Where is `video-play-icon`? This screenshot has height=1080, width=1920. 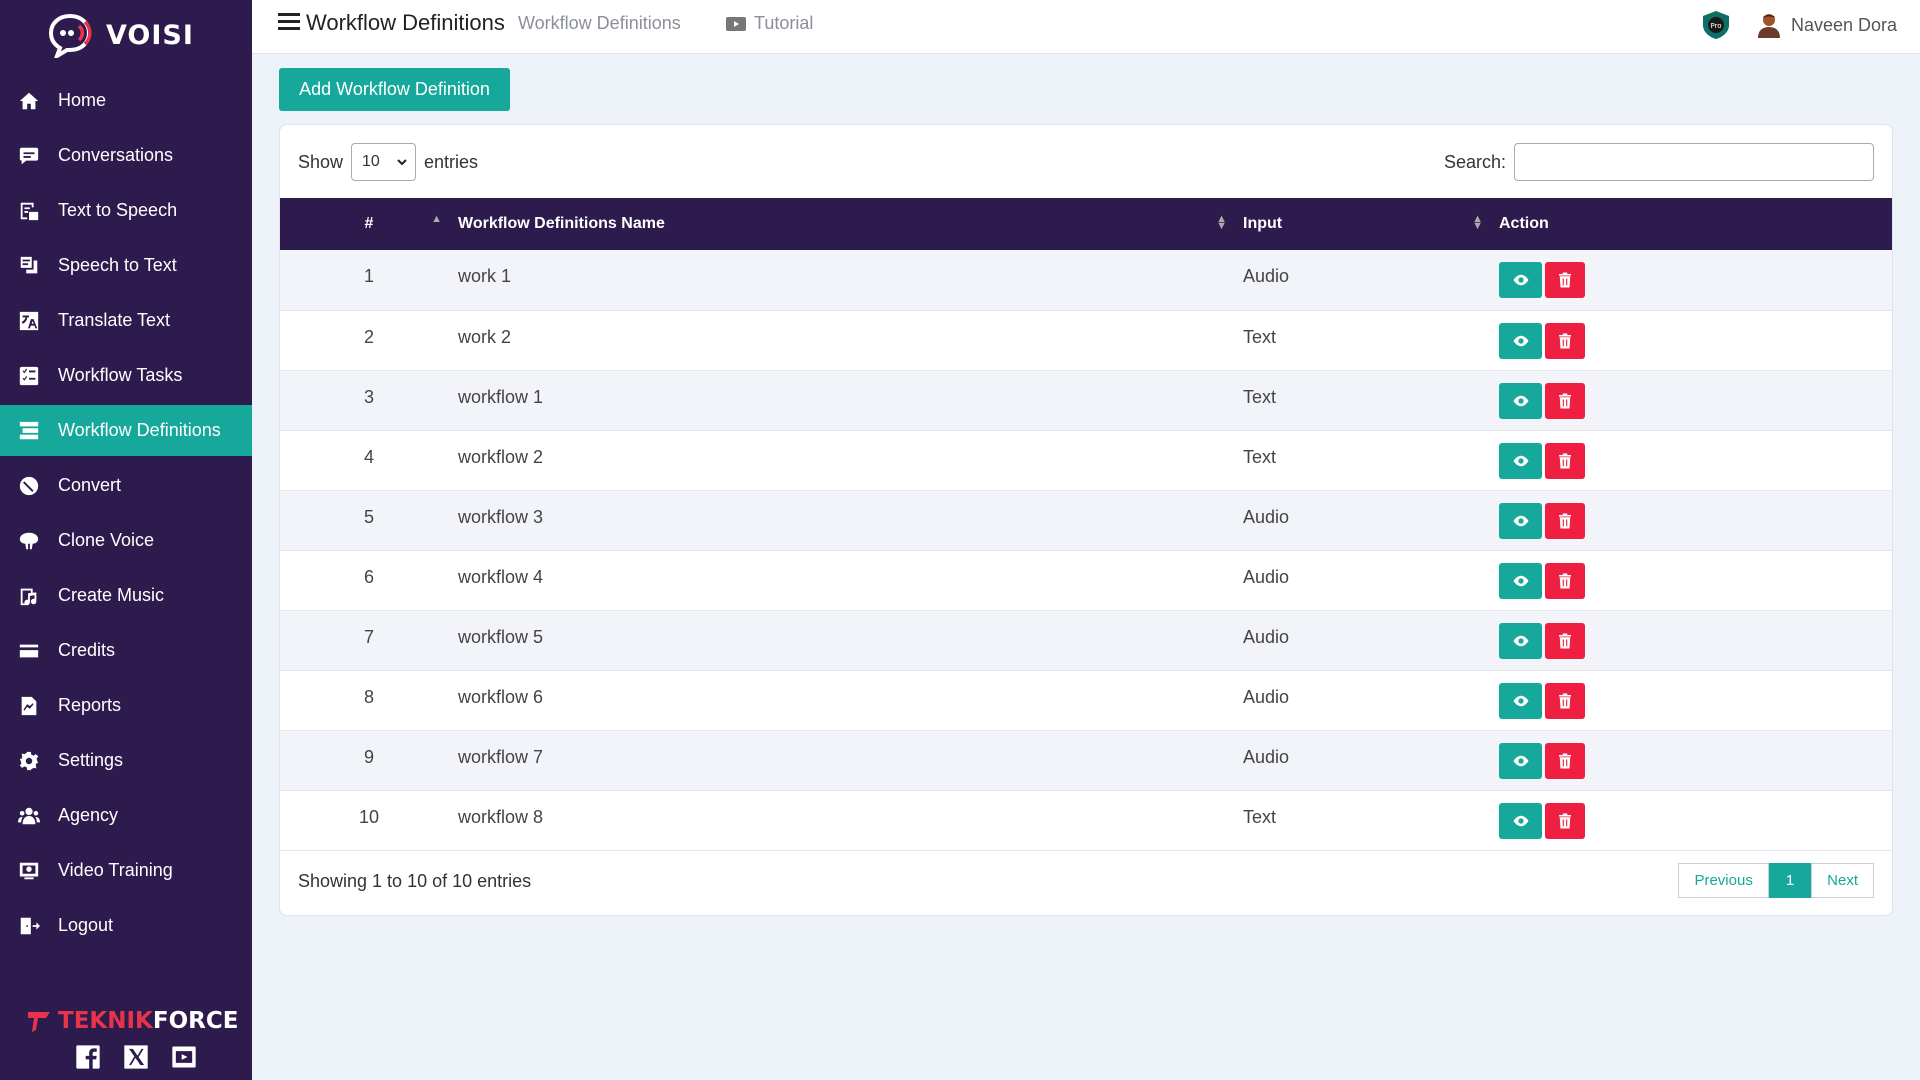
video-play-icon is located at coordinates (736, 23).